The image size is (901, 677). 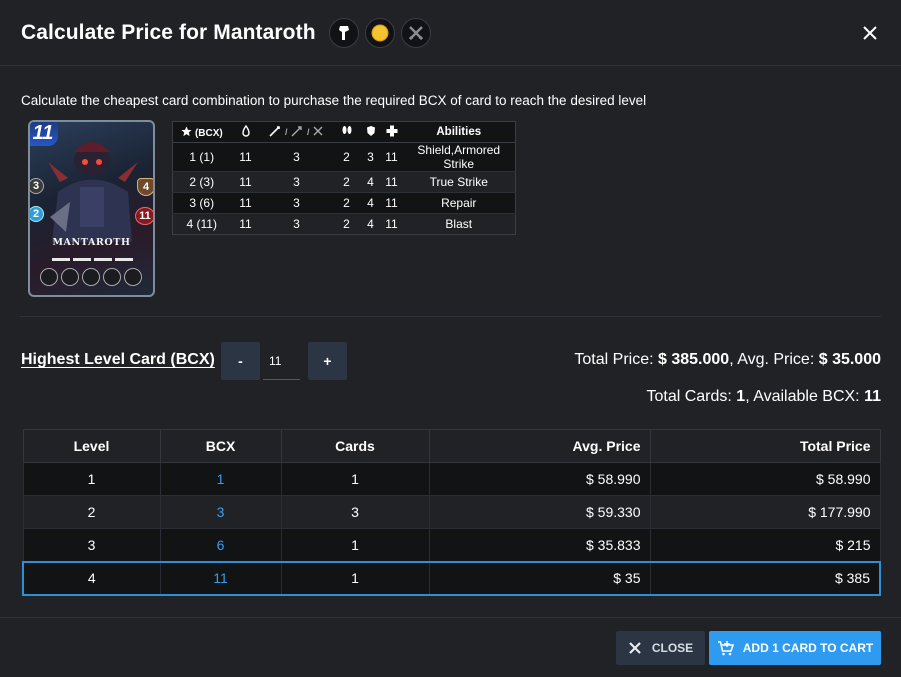 I want to click on cards-column-header: Cards, so click(x=355, y=446).